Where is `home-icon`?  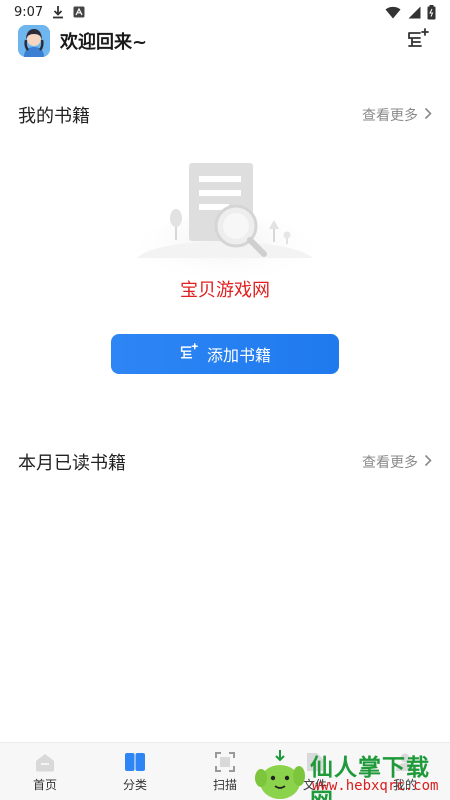
home-icon is located at coordinates (45, 762).